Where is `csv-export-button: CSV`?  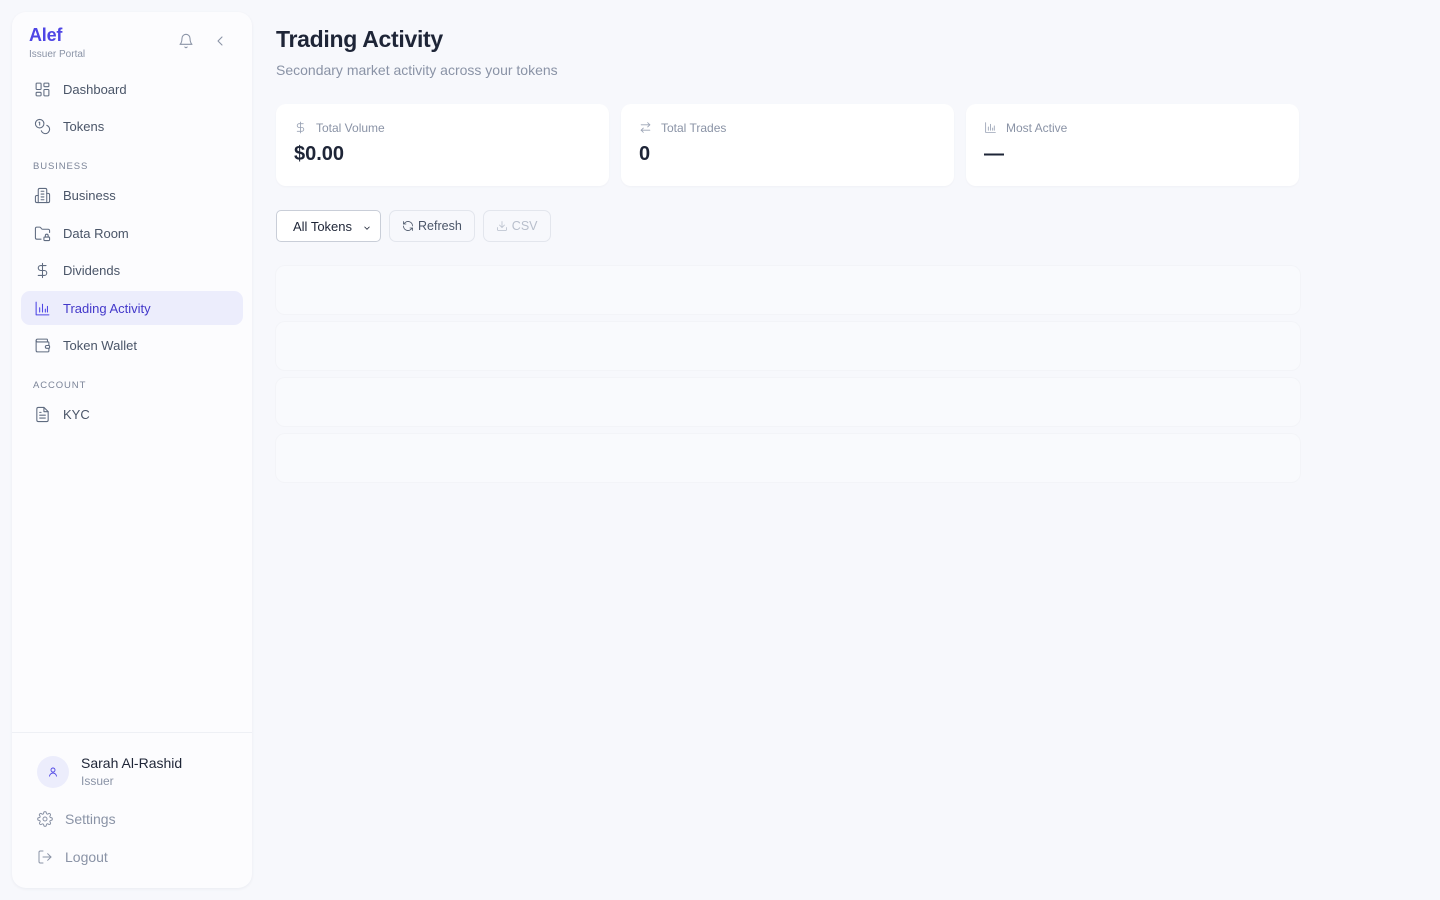
csv-export-button: CSV is located at coordinates (516, 226).